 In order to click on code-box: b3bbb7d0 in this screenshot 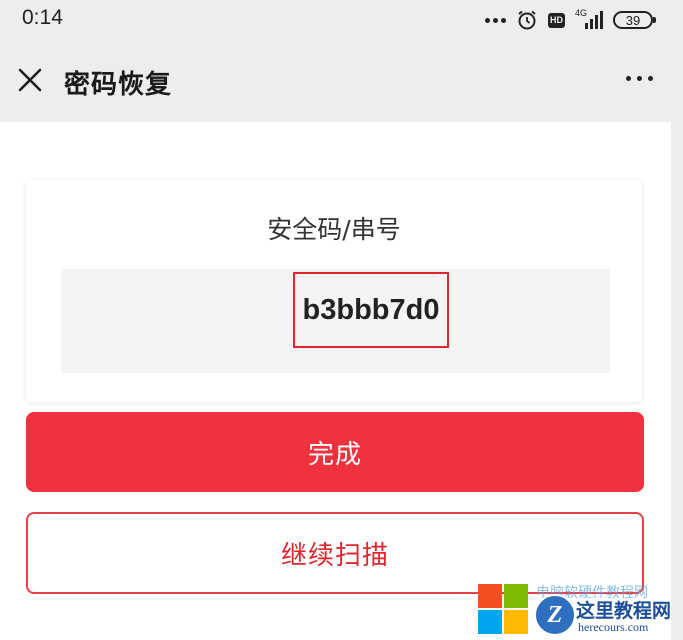, I will do `click(335, 321)`.